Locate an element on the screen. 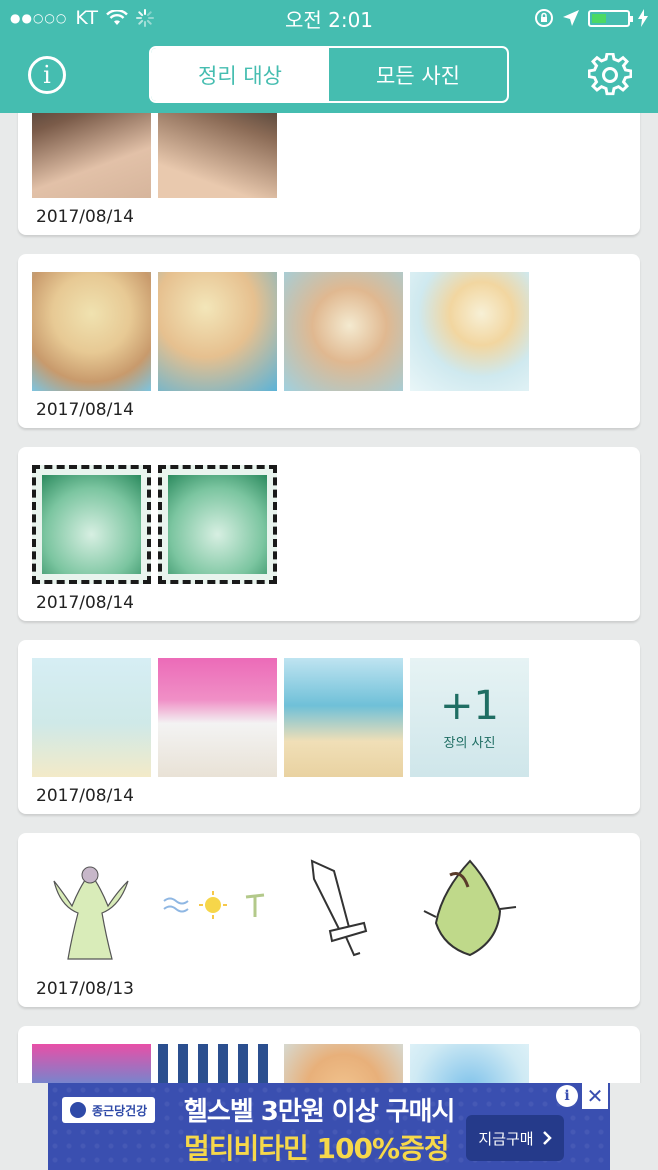  wifi-icon is located at coordinates (117, 17).